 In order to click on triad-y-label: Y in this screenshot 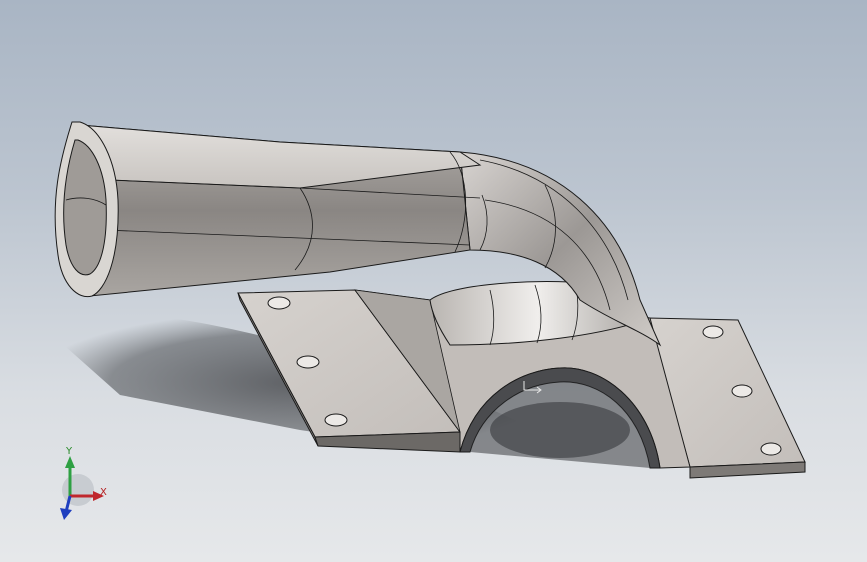, I will do `click(69, 451)`.